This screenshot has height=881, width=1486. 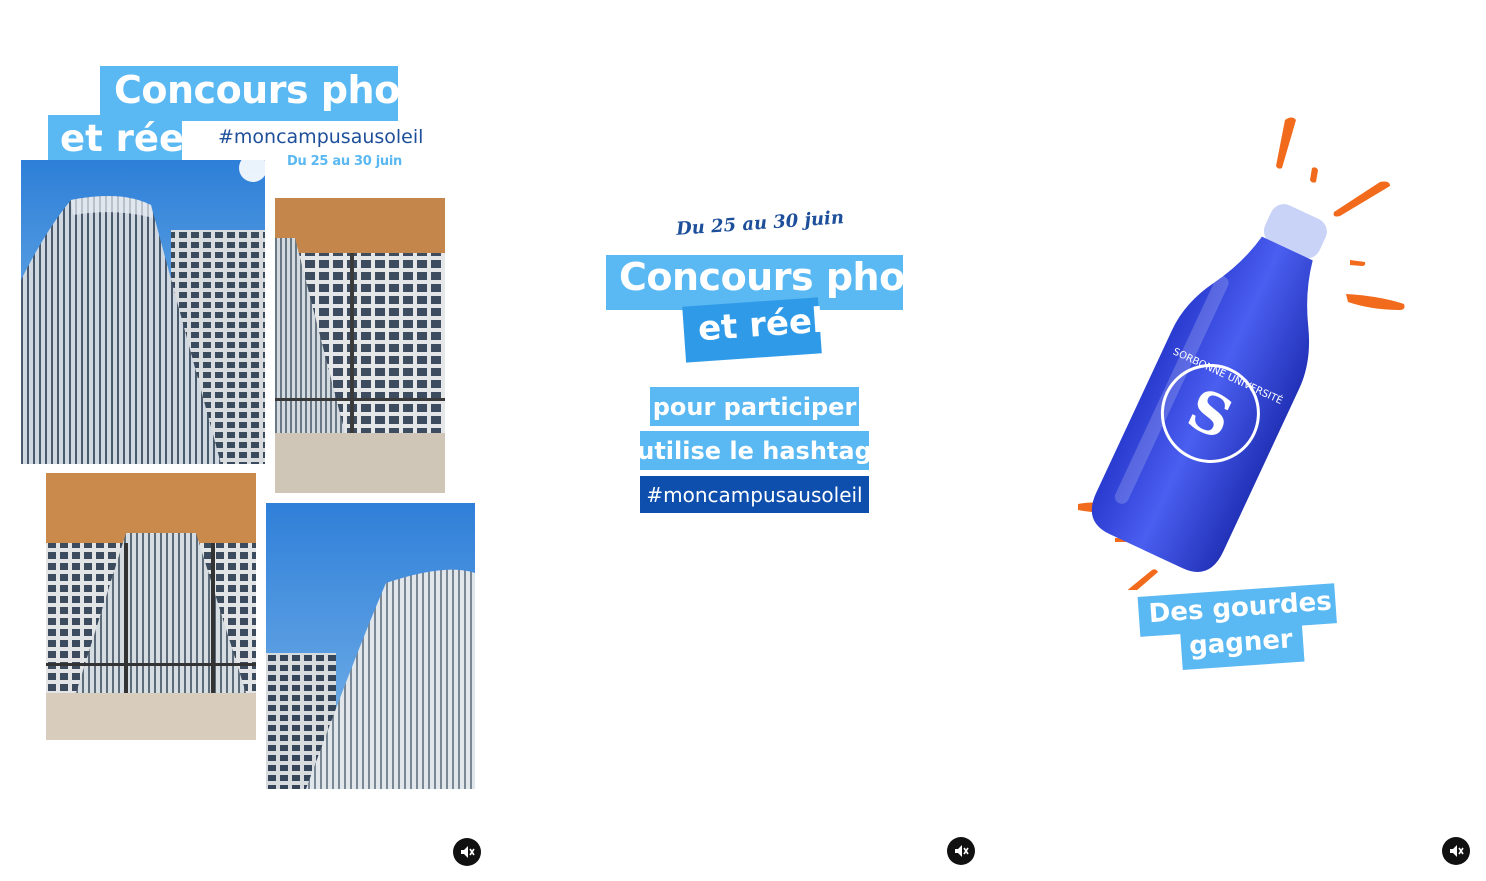 What do you see at coordinates (754, 450) in the screenshot?
I see `instruction-line-2: utilise le hashtag` at bounding box center [754, 450].